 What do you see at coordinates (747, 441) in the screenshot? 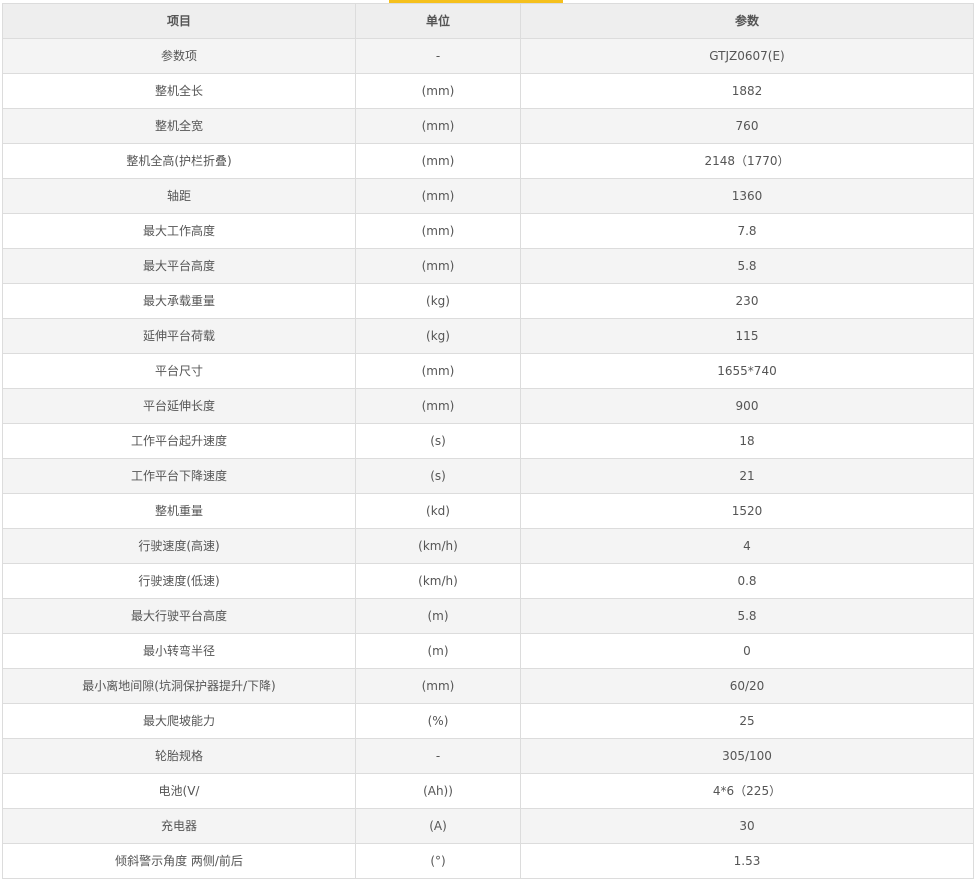
I see `cell-value: 18` at bounding box center [747, 441].